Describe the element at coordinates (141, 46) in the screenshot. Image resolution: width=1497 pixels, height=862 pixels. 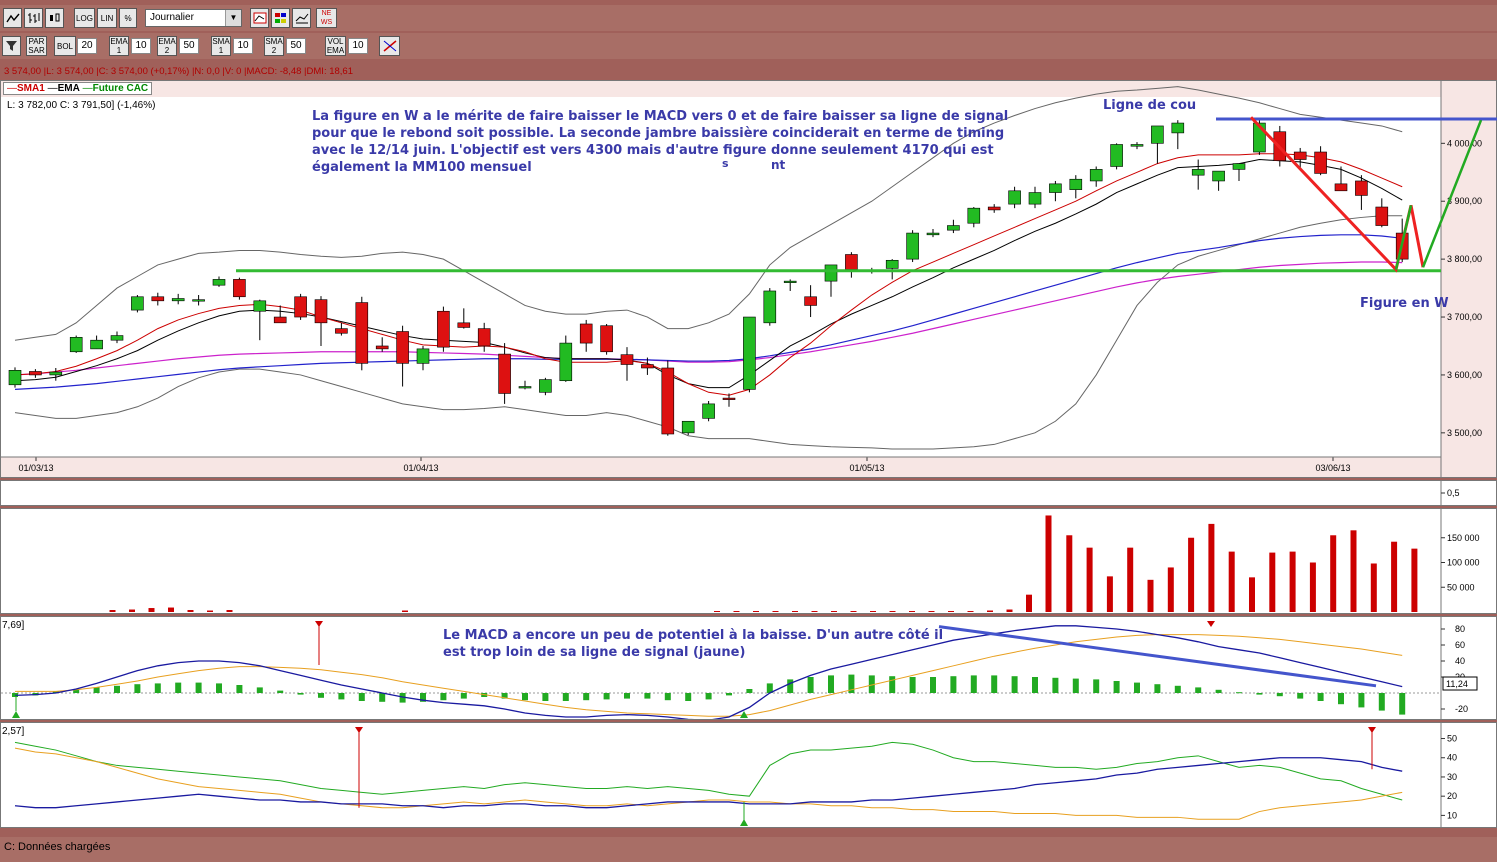
I see `ema1-period-input: 10` at that location.